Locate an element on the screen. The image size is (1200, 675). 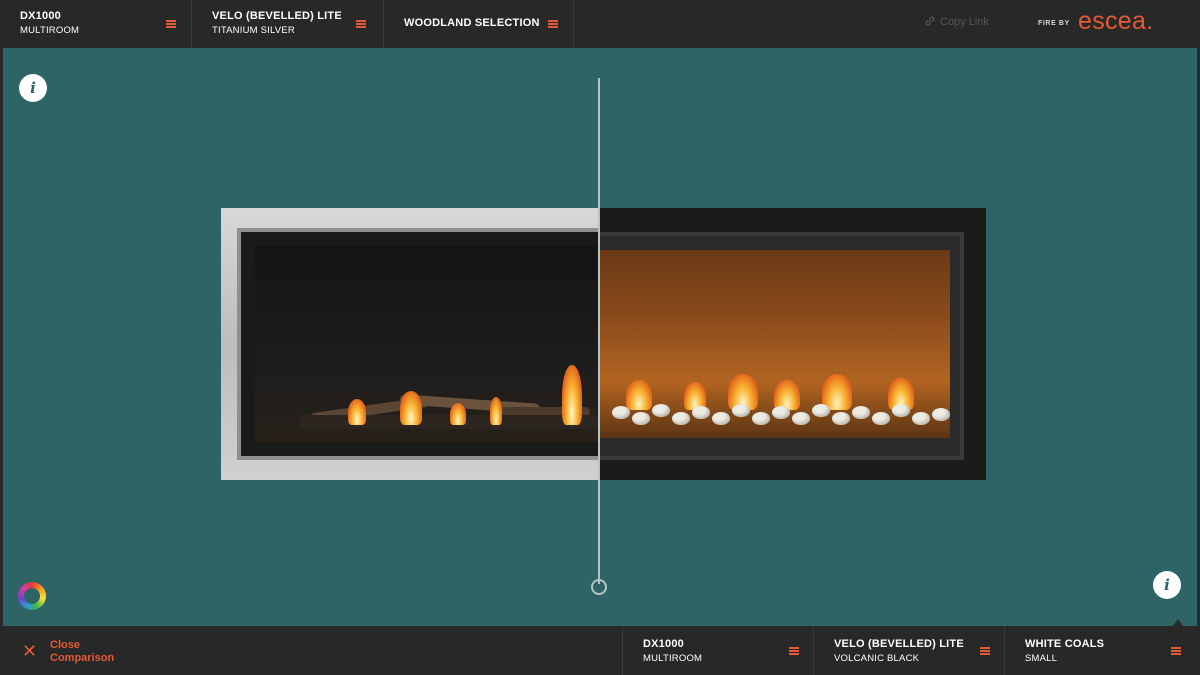
brand-prefix: FIRE BY is located at coordinates (1054, 23).